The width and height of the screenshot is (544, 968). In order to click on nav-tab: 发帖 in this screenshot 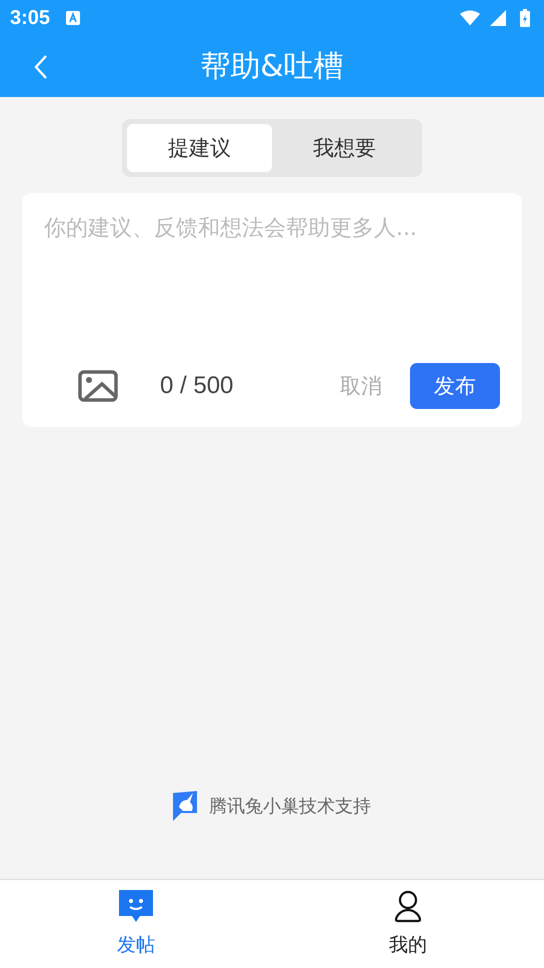, I will do `click(136, 924)`.